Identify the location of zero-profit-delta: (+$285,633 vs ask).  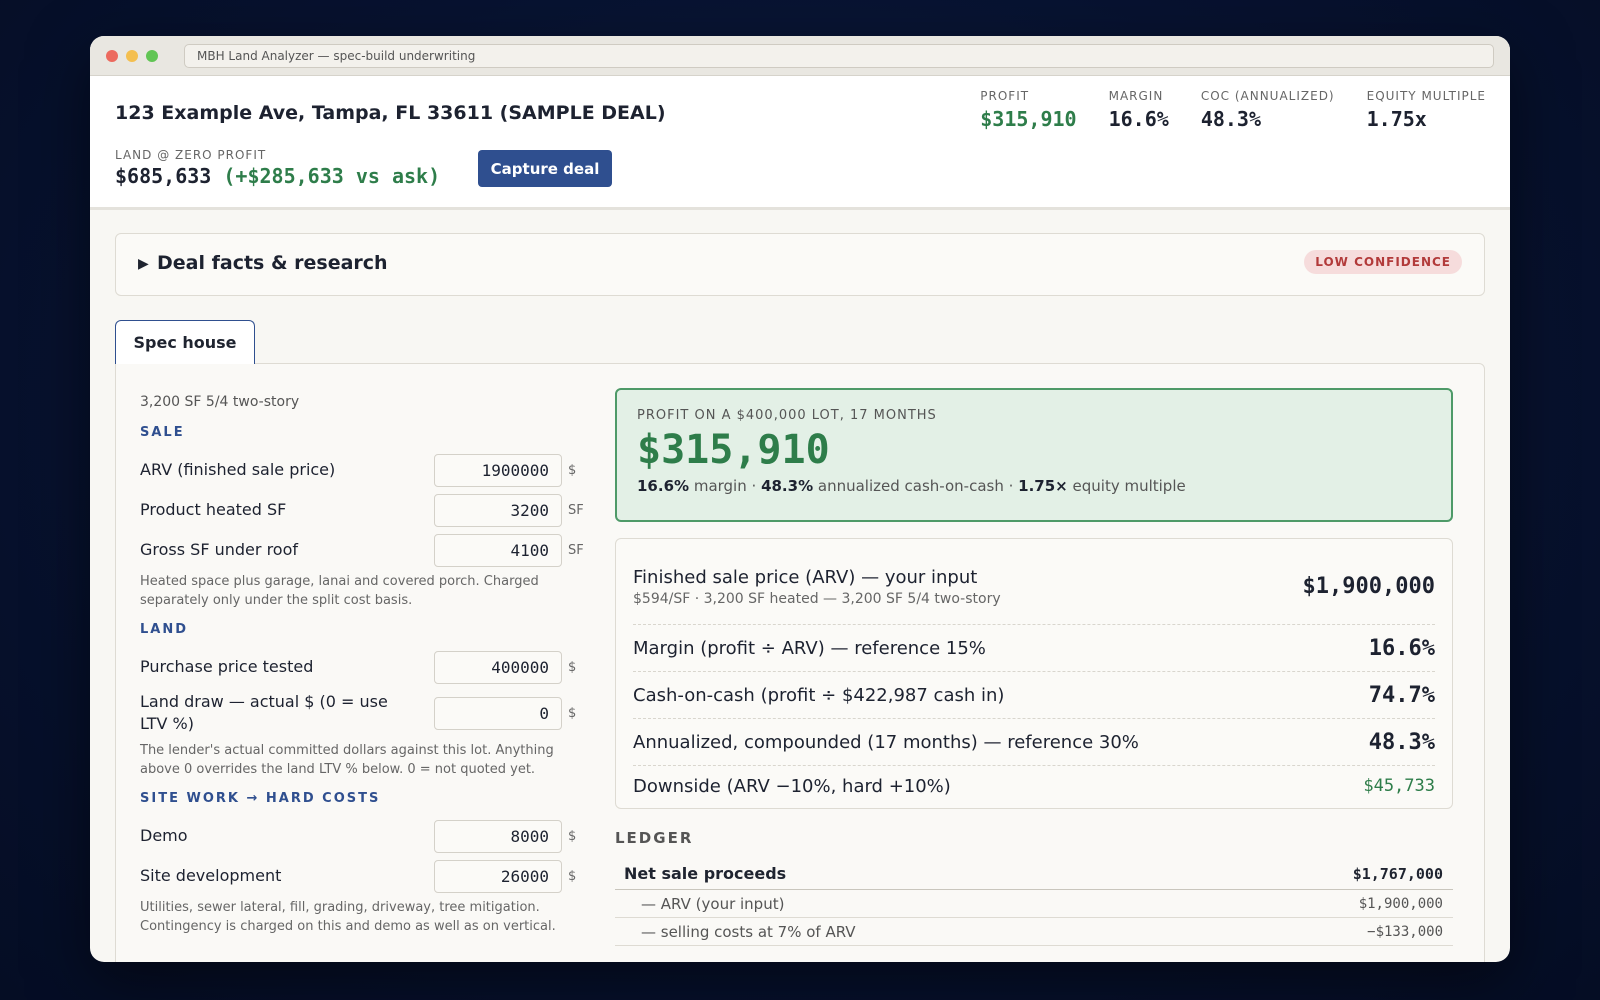
(332, 176).